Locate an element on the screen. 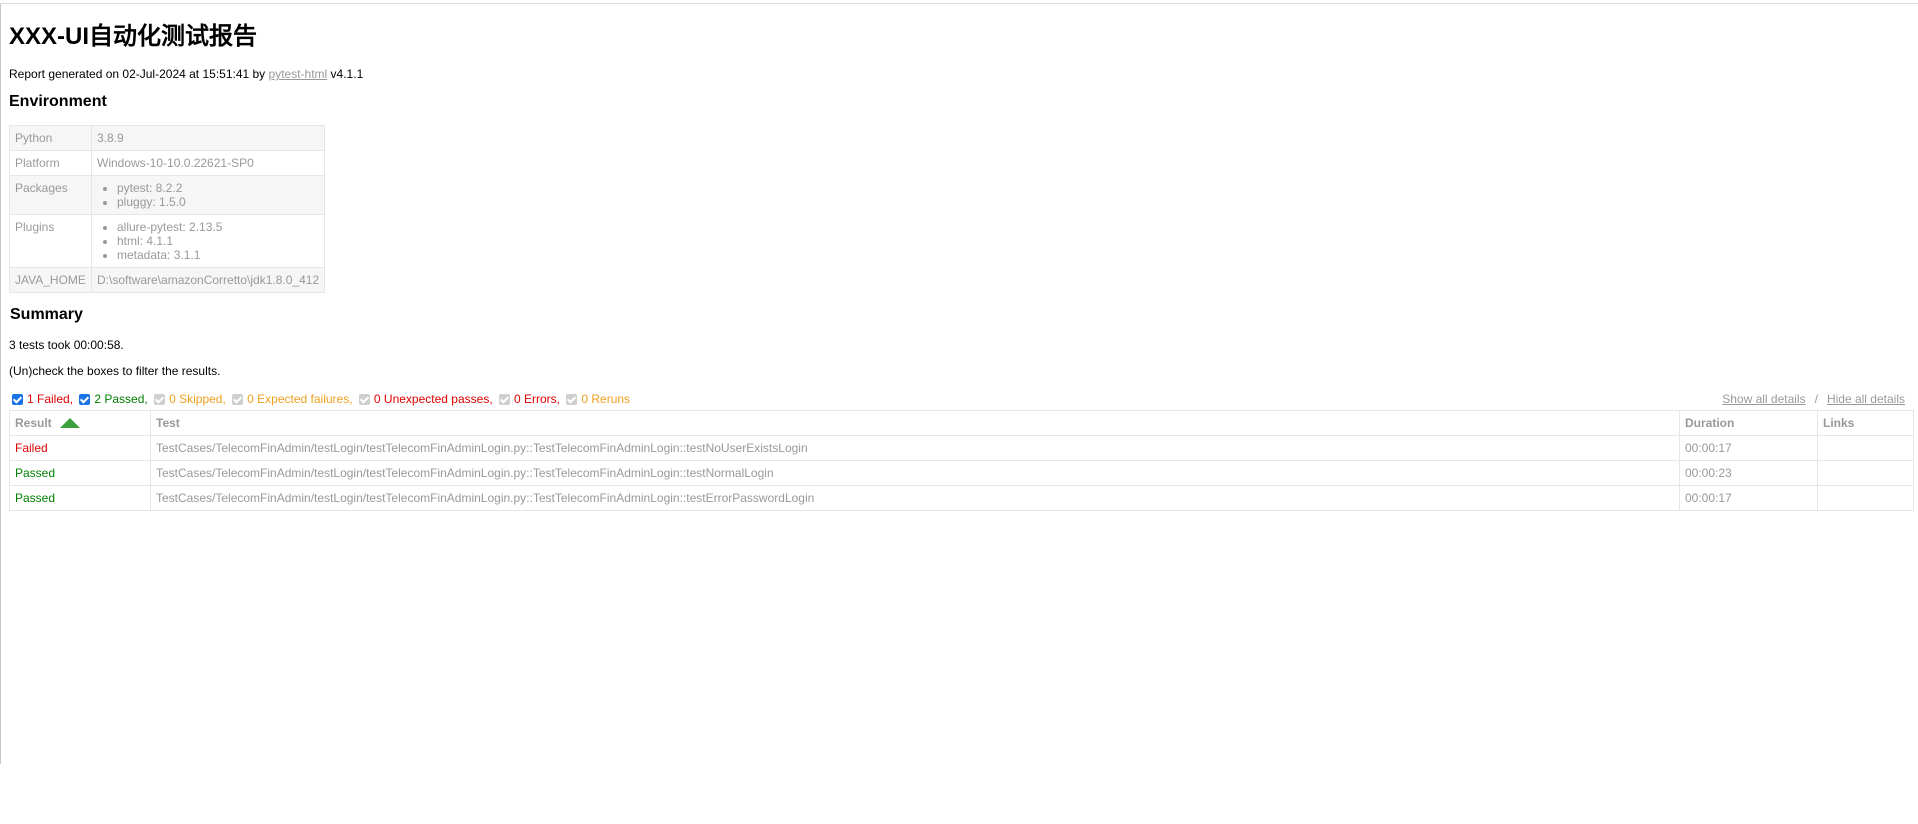  column-header-result: Result is located at coordinates (80, 423).